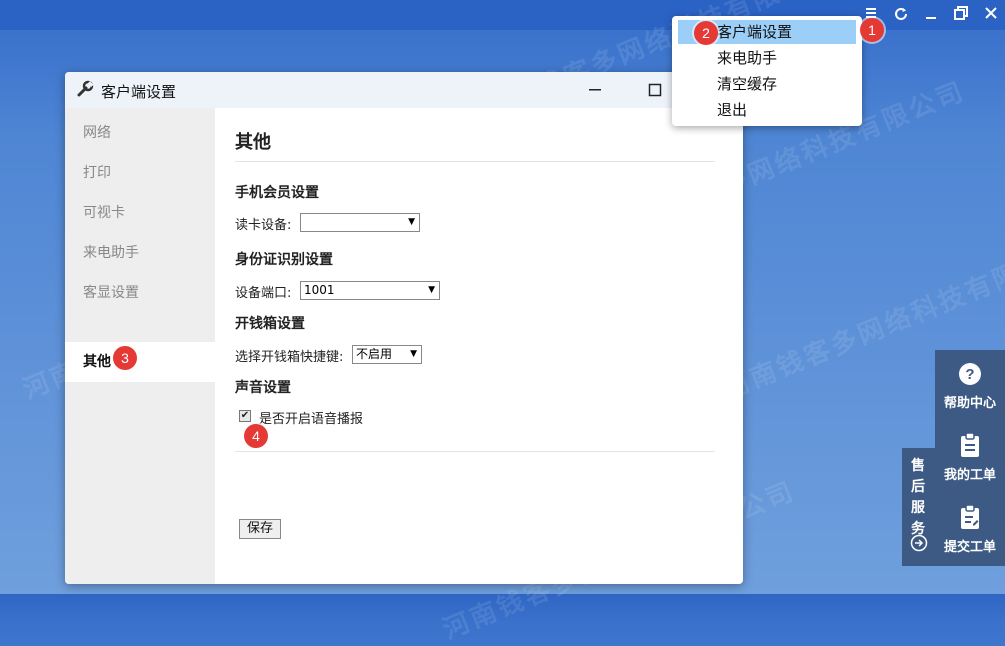  What do you see at coordinates (970, 516) in the screenshot?
I see `edit-clipboard-icon` at bounding box center [970, 516].